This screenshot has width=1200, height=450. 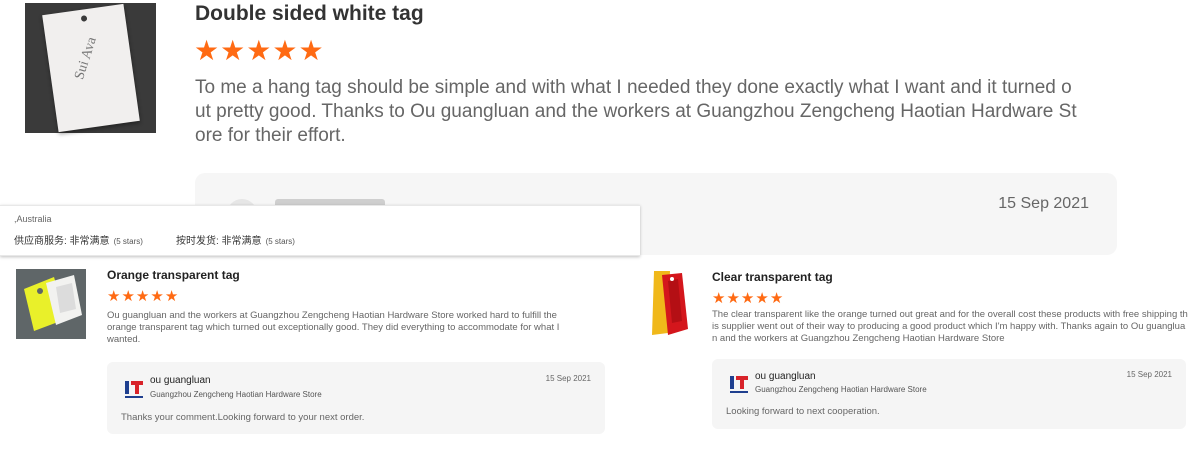 What do you see at coordinates (85, 58) in the screenshot?
I see `tag-brand-text: Sui Ava` at bounding box center [85, 58].